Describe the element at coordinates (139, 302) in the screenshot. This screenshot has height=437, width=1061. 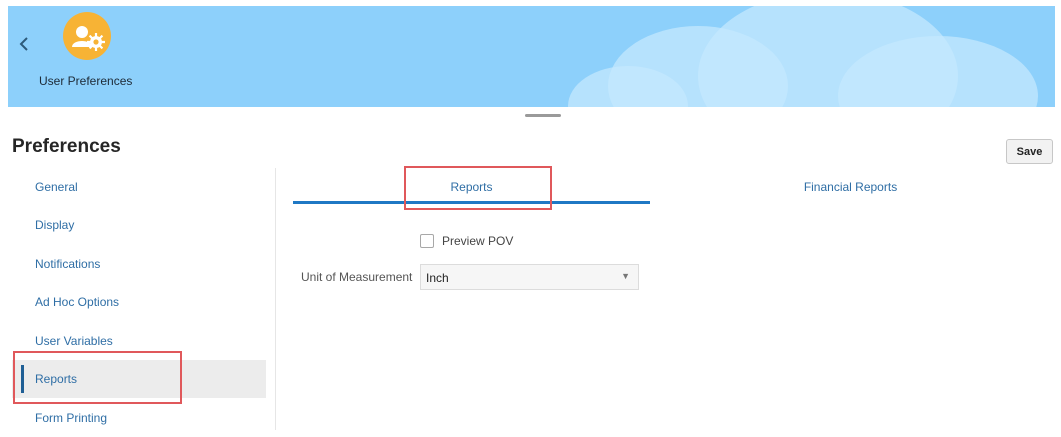
I see `sidebar-item-ad-hoc-options: Ad Hoc Options` at that location.